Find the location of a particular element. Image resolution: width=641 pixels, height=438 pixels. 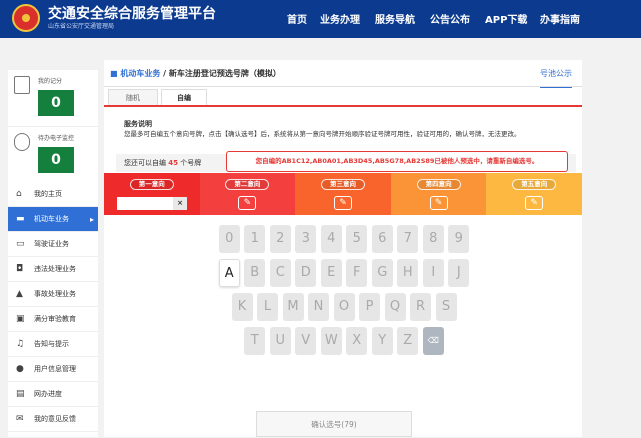

ticket-value: 0 is located at coordinates (56, 160).